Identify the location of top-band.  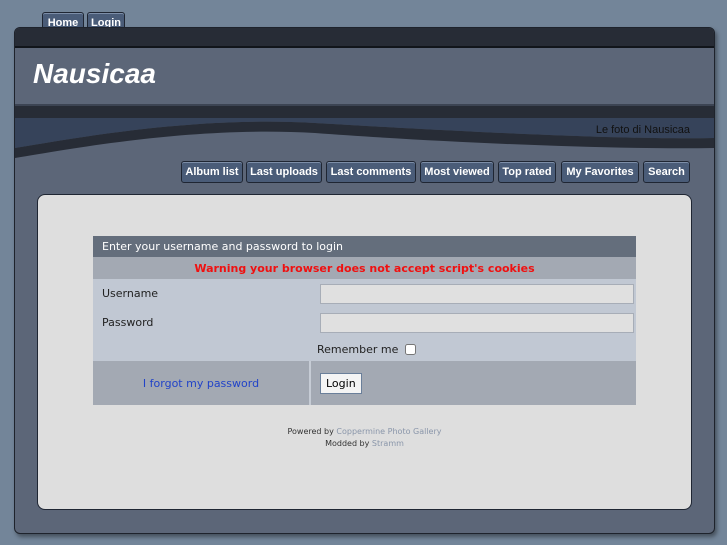
(364, 38).